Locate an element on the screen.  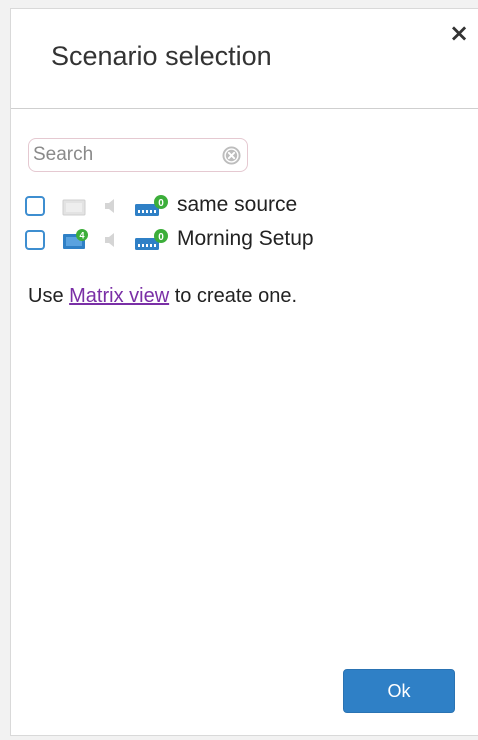
search-box is located at coordinates (138, 155).